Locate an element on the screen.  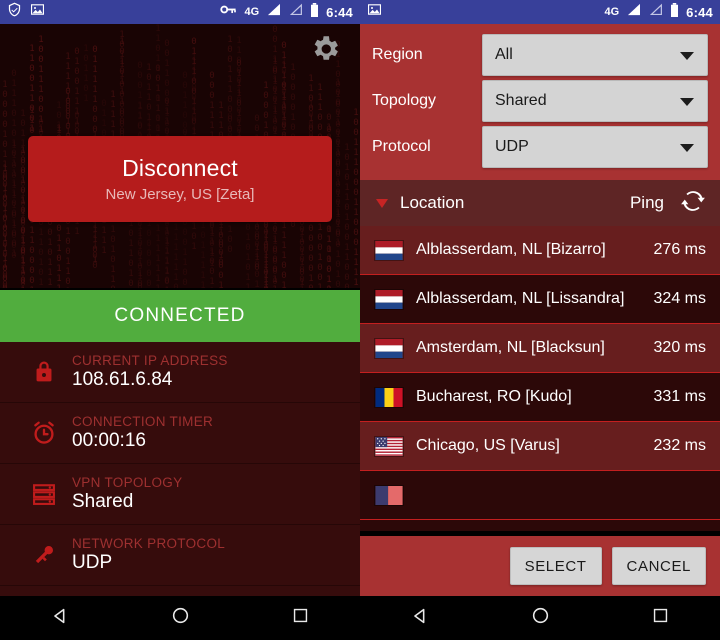
topology-dropdown: Shared is located at coordinates (595, 101).